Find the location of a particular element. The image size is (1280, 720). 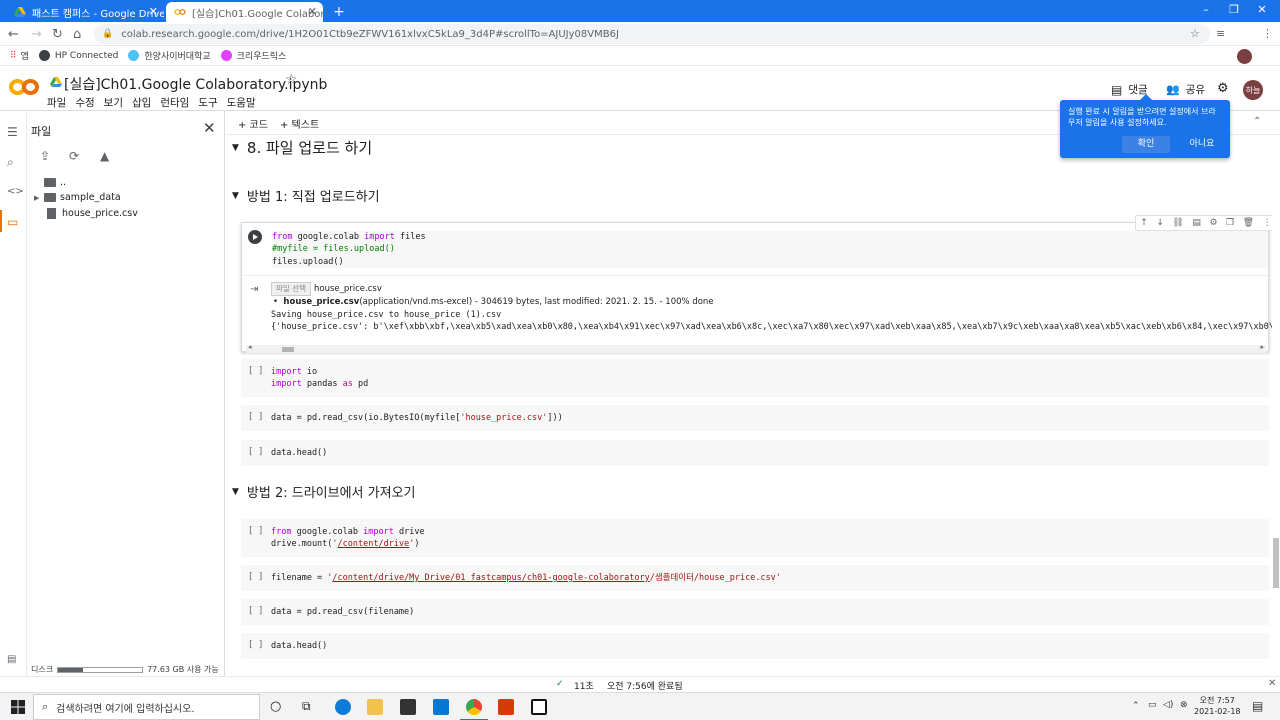

move-down-icon: ↓ is located at coordinates (1160, 223).